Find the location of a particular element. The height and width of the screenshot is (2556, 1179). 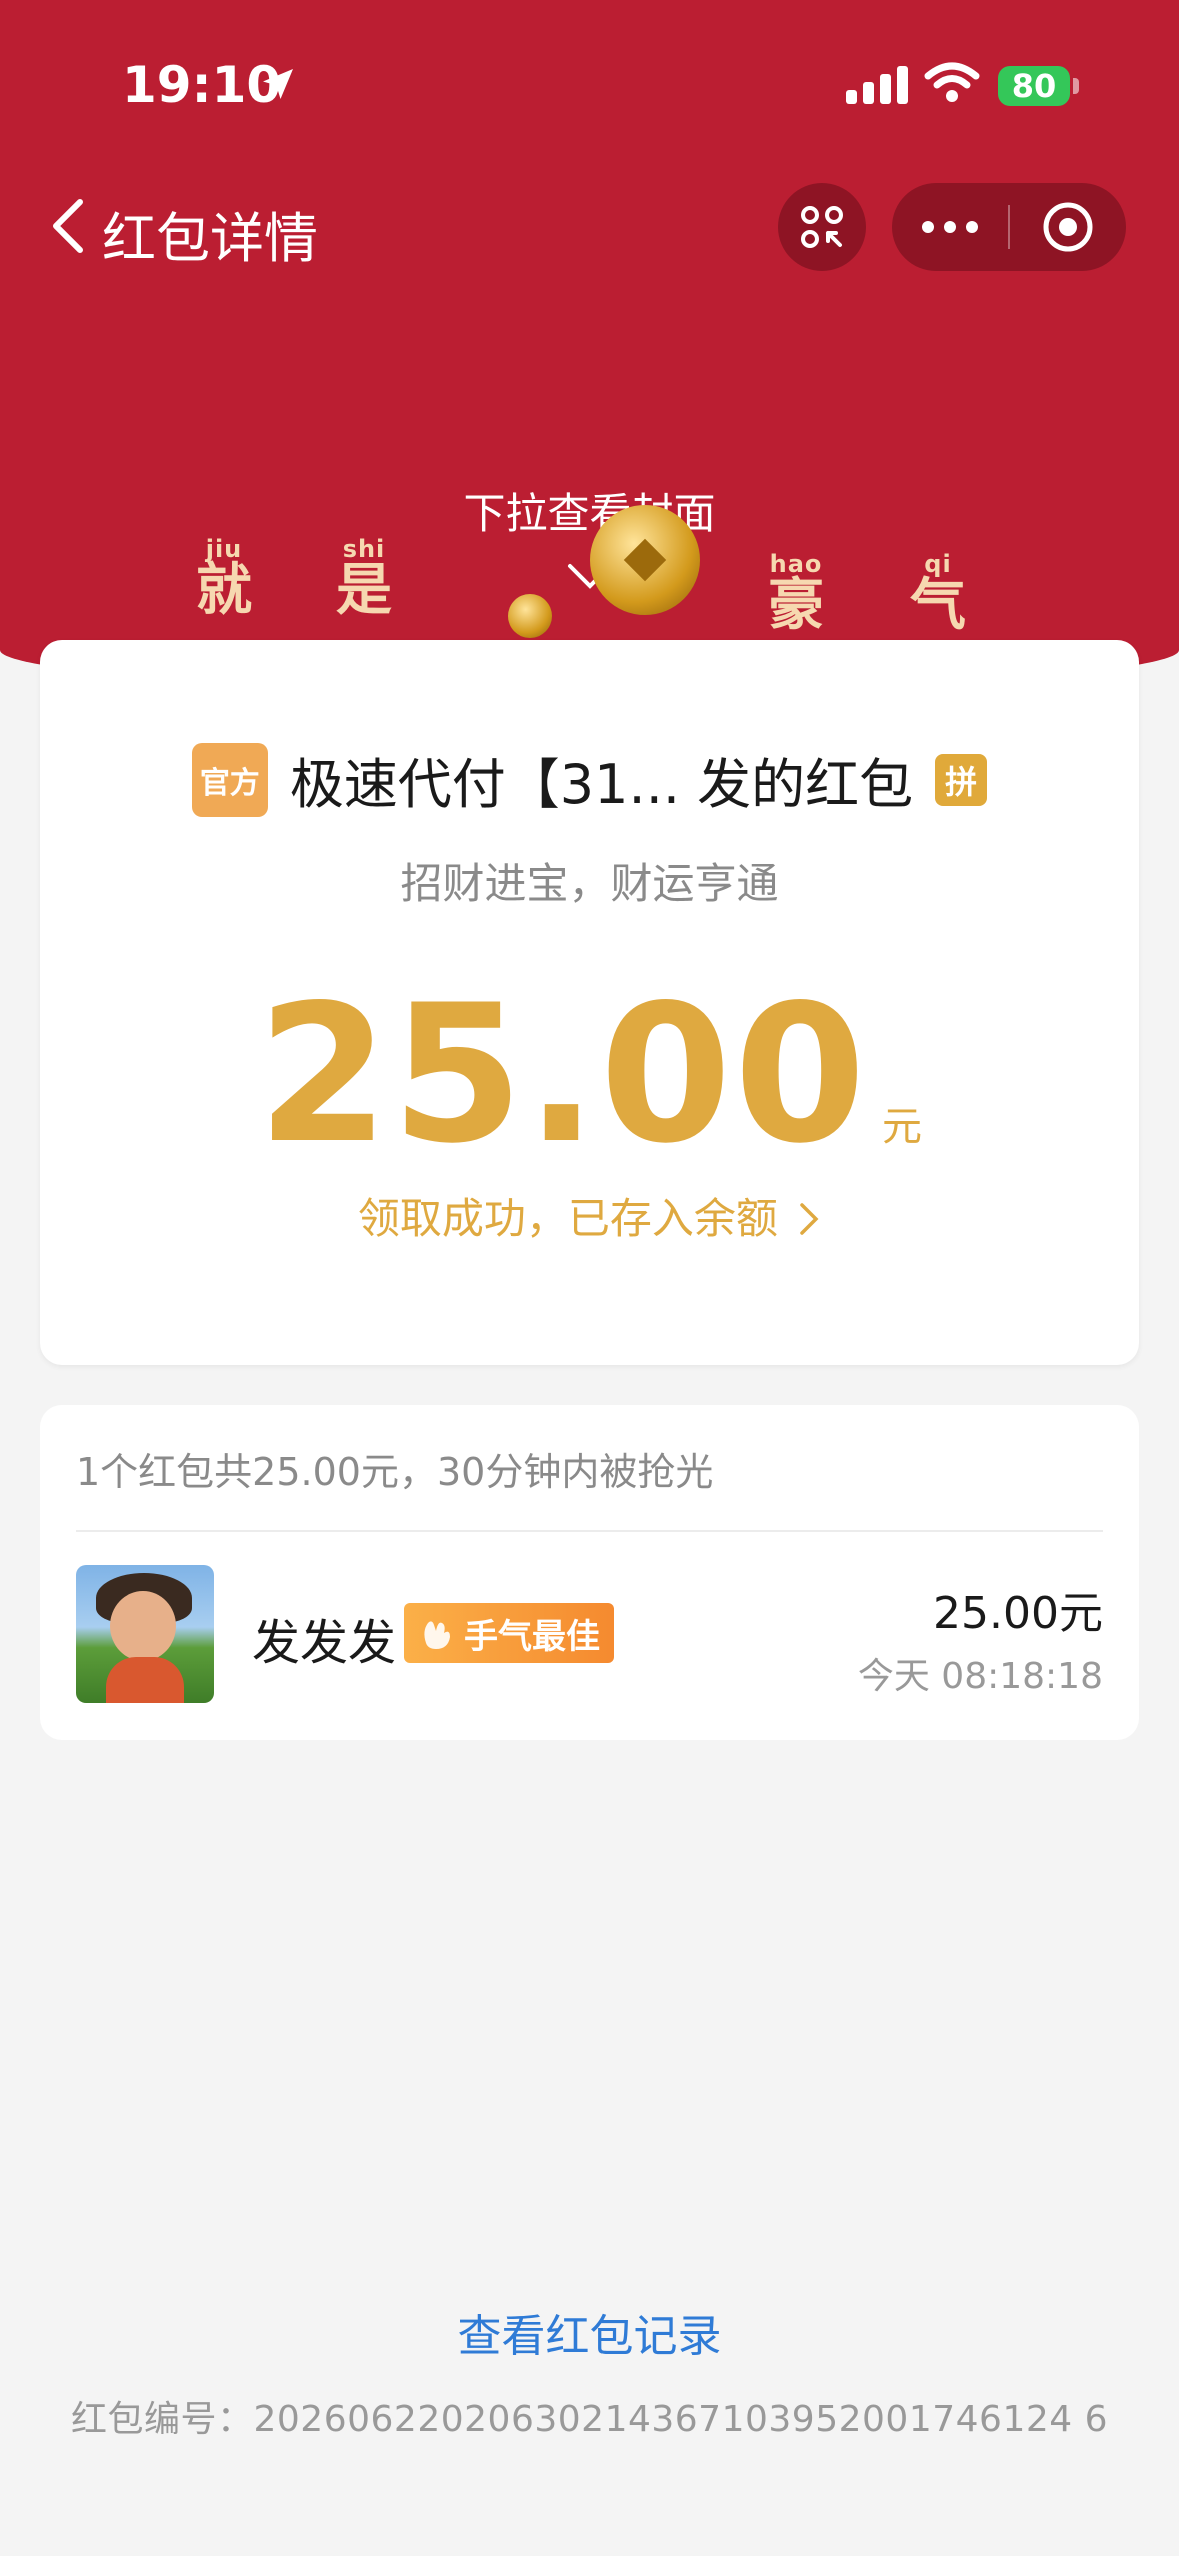

blessing-text: 招财进宝，财运亨通 is located at coordinates (589, 883).